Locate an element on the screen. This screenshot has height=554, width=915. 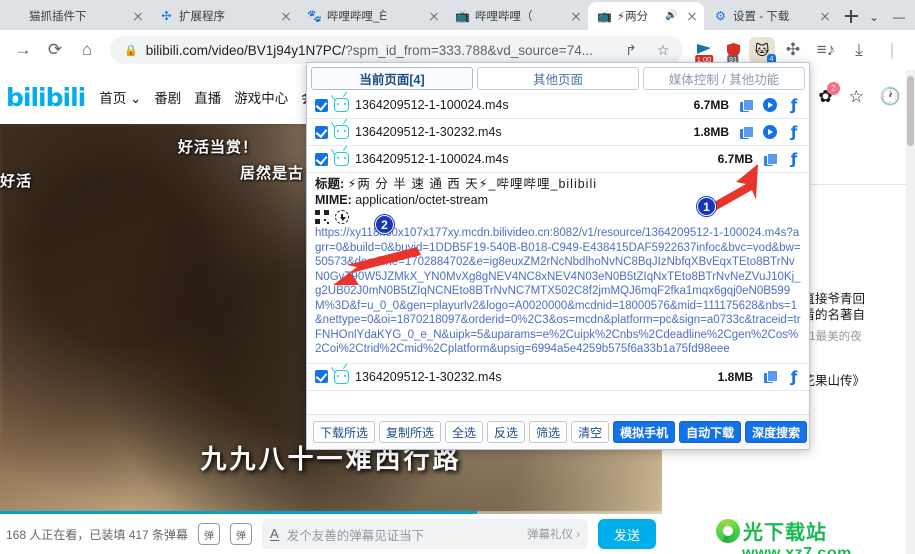
download-circle-icon is located at coordinates (342, 217).